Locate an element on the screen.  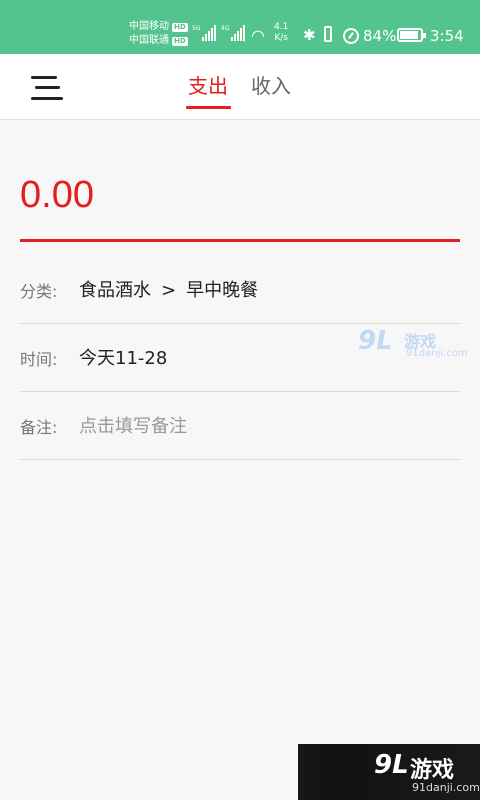
carrier-1: 中国移动 is located at coordinates (149, 26).